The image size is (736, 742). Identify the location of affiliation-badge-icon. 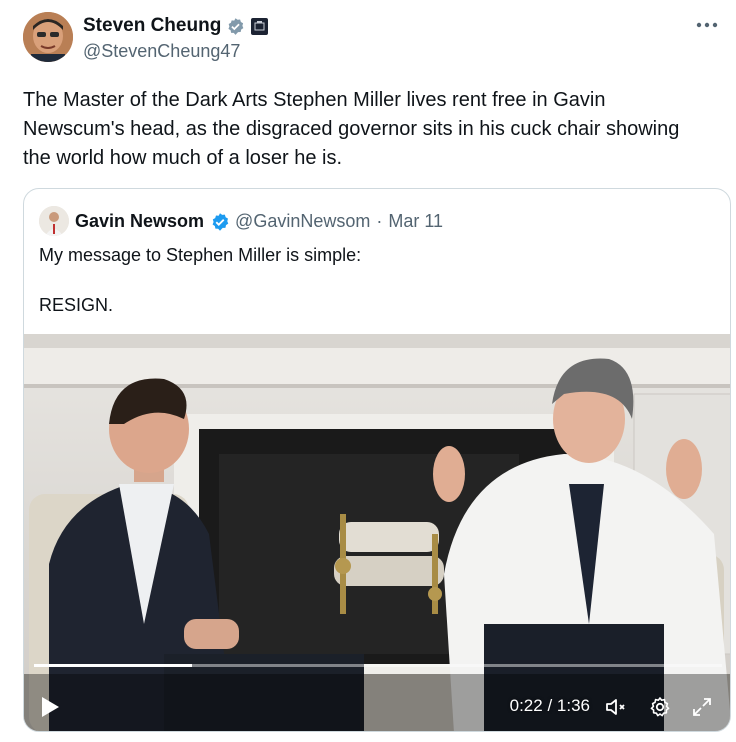
(259, 26).